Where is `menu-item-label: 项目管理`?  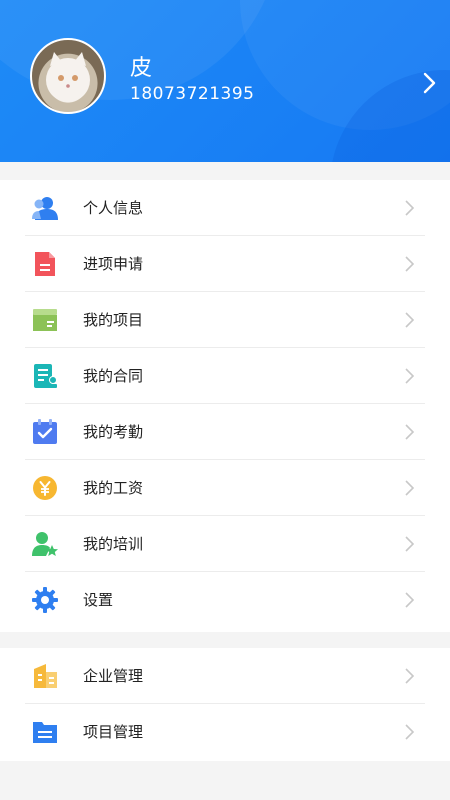
menu-item-label: 项目管理 is located at coordinates (113, 732).